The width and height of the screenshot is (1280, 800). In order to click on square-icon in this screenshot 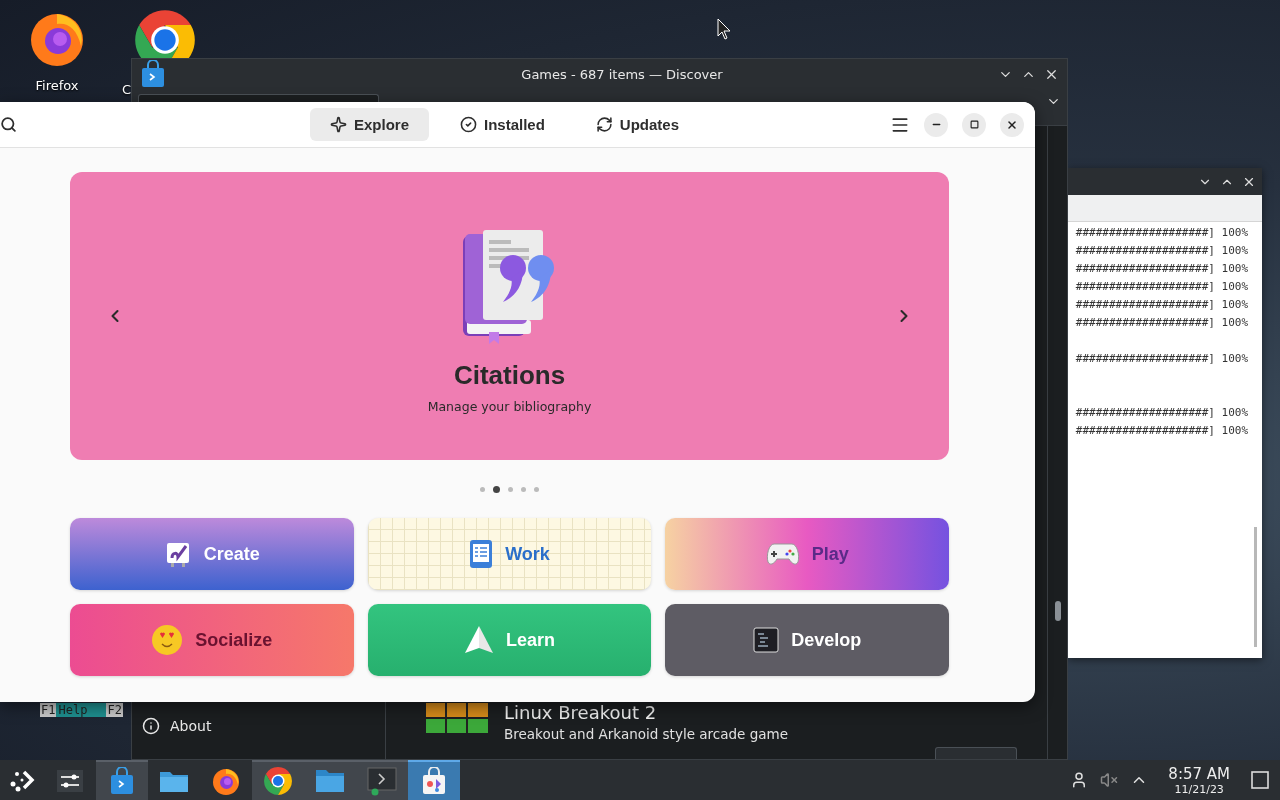, I will do `click(1260, 780)`.